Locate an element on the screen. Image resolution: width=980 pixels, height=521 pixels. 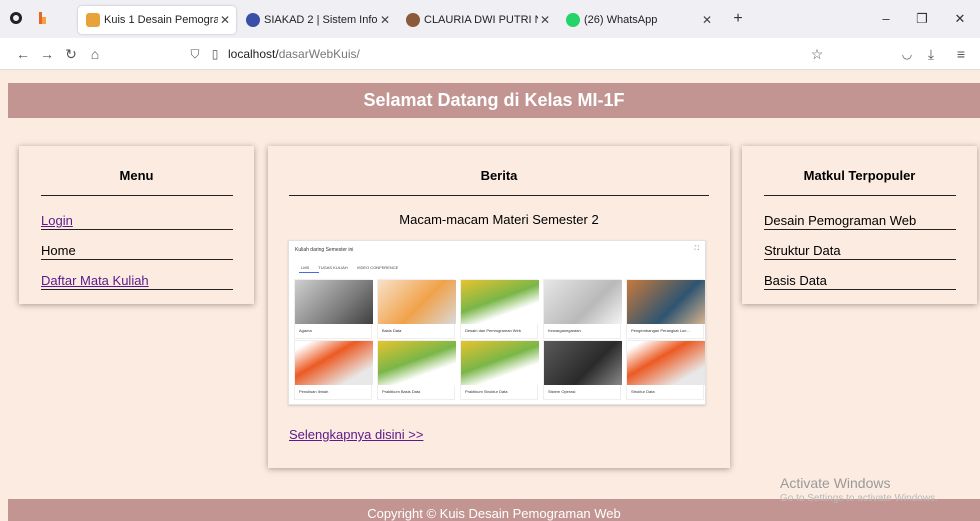
footer-text: Copyright © Kuis Desain Pemograman Web is located at coordinates (494, 513).